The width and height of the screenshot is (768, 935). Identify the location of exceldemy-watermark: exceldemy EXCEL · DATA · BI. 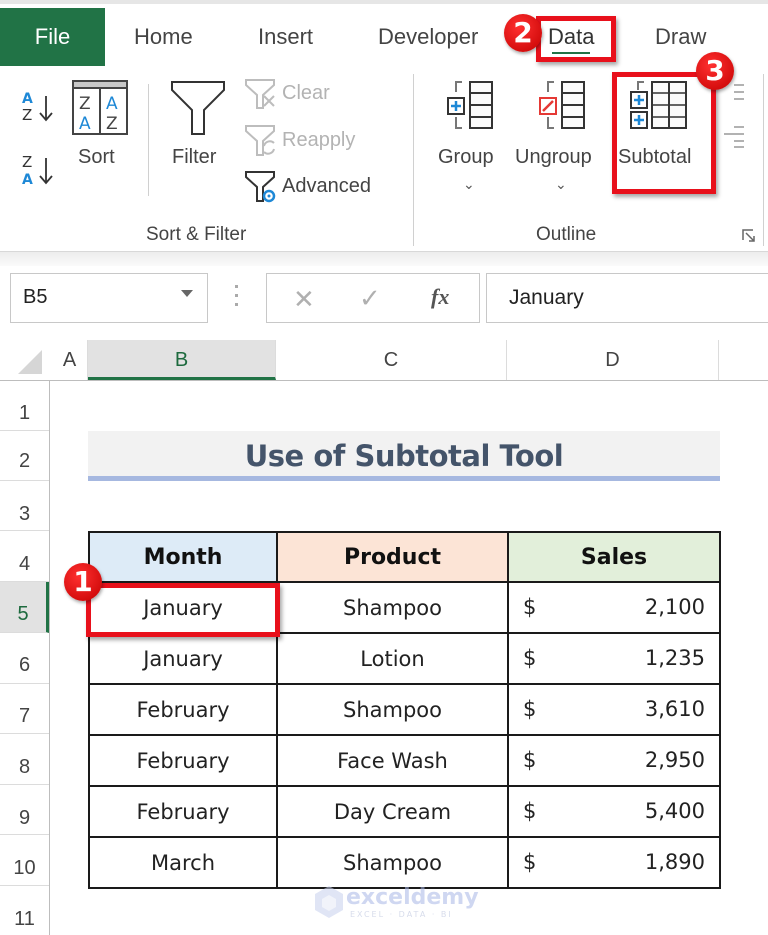
(395, 903).